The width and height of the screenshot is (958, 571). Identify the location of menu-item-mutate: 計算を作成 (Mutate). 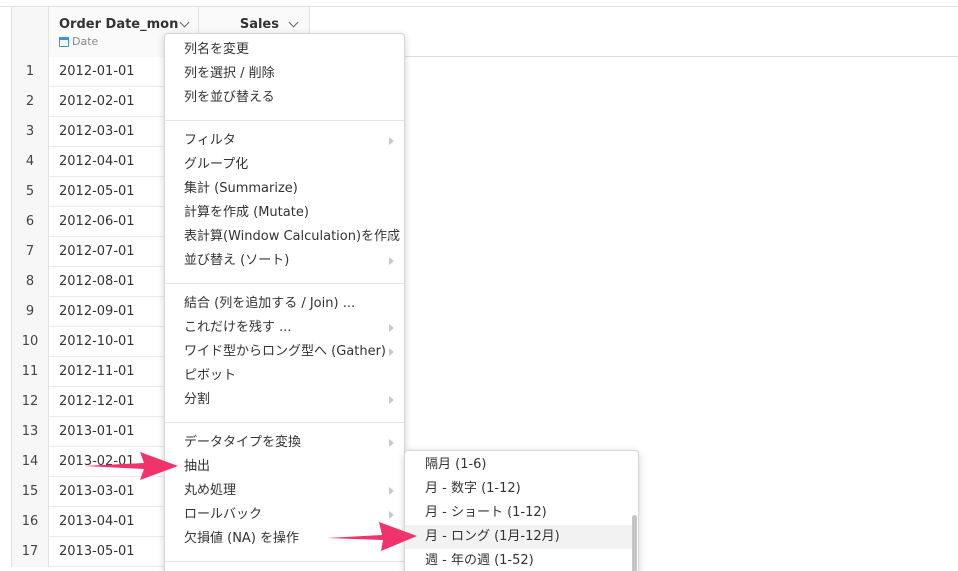
(284, 213).